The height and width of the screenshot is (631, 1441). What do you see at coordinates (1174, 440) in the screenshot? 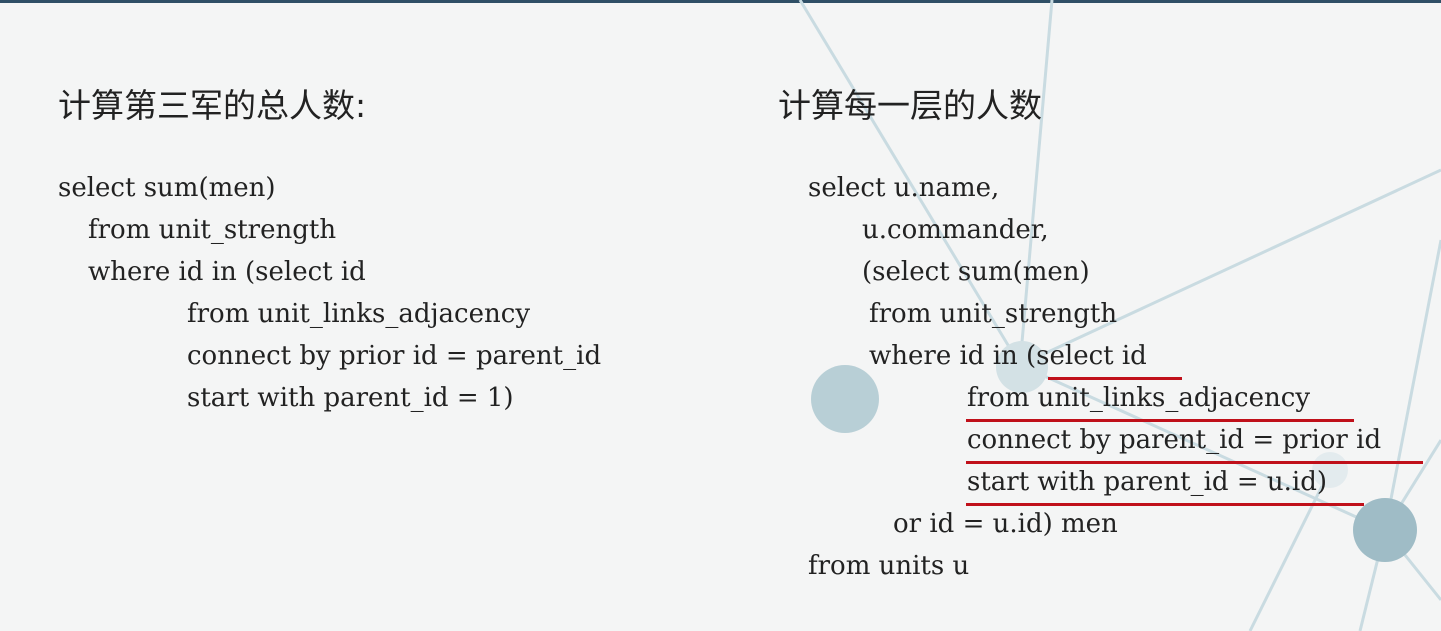
I see `right-code-line: connect by parent_id = prior id` at bounding box center [1174, 440].